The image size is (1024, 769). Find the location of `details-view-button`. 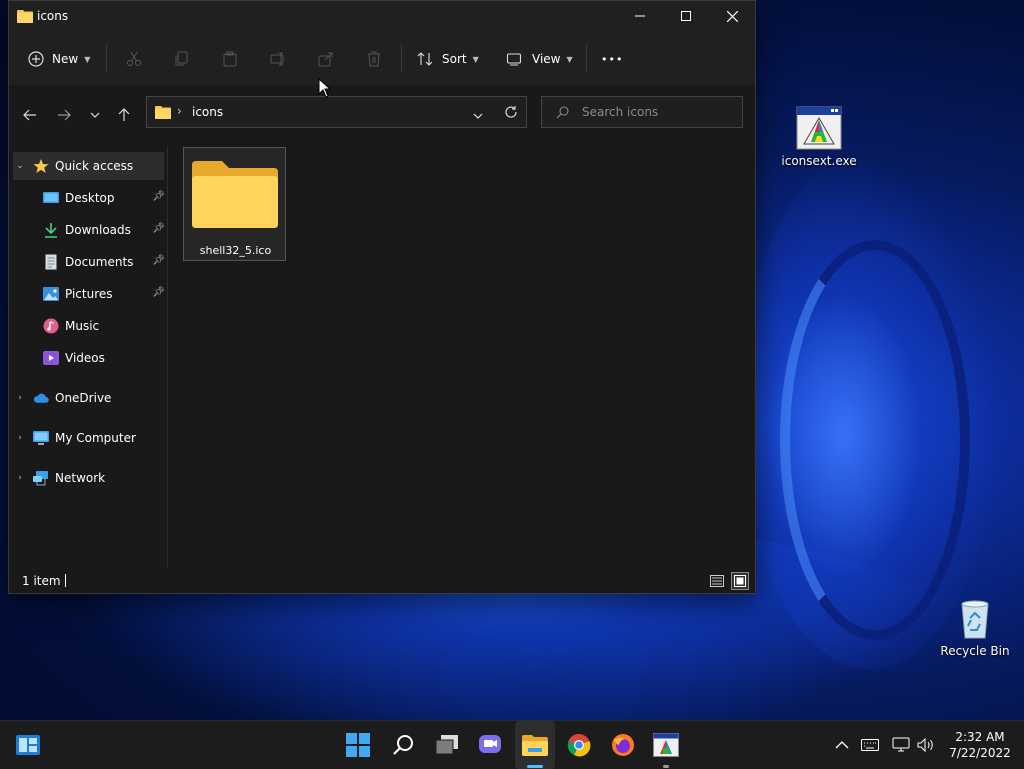

details-view-button is located at coordinates (717, 581).